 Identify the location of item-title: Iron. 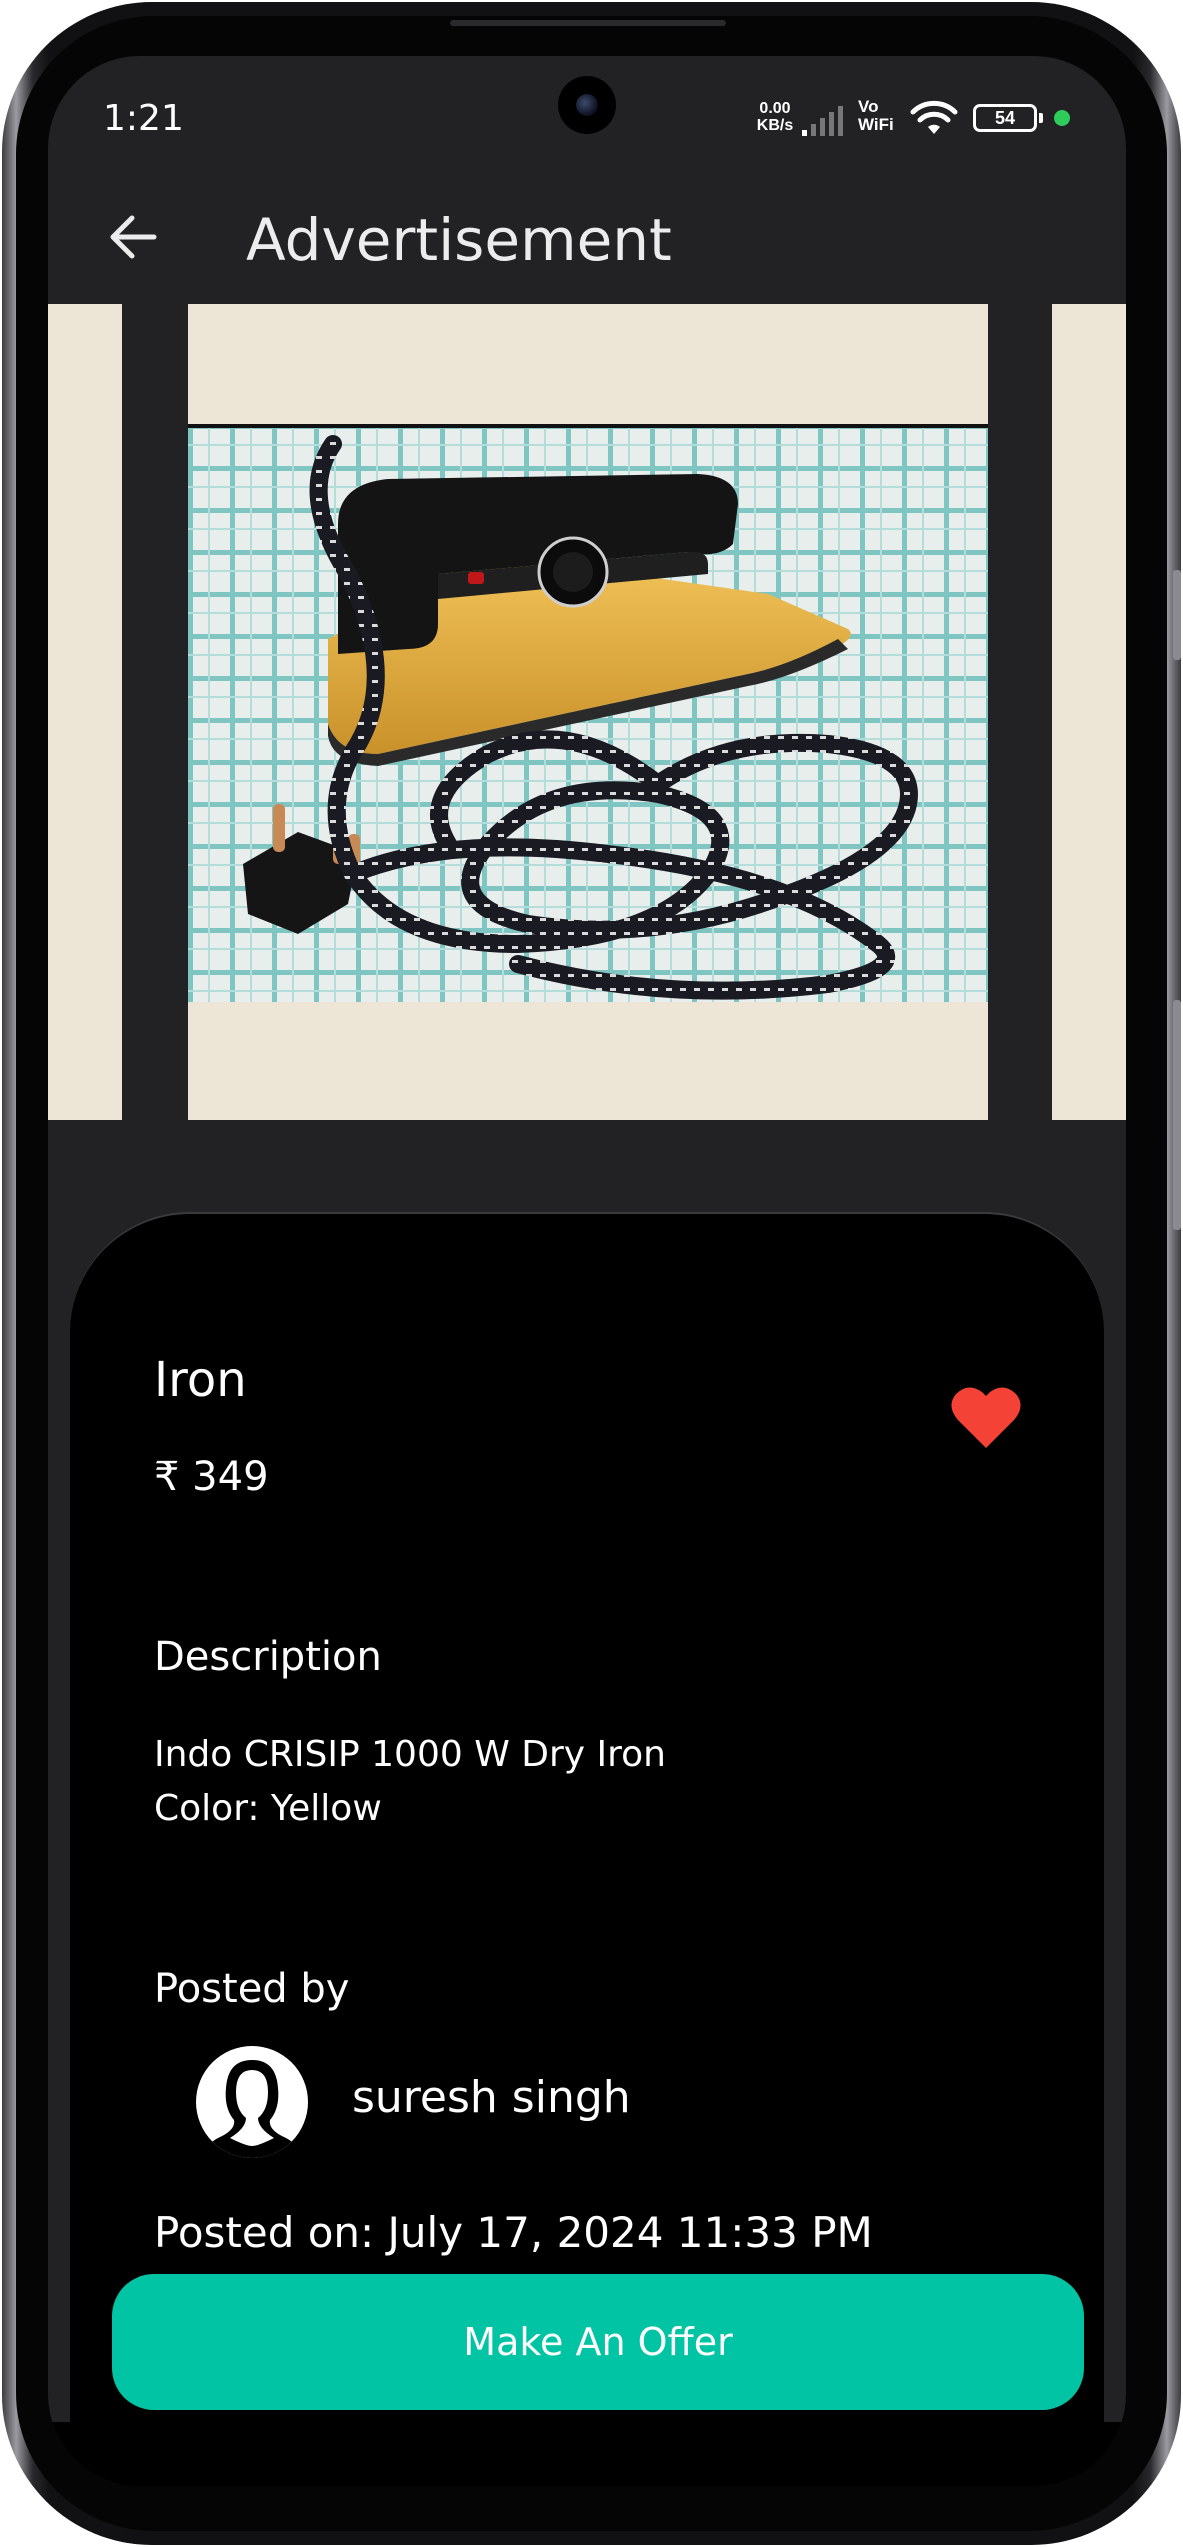
(200, 1380).